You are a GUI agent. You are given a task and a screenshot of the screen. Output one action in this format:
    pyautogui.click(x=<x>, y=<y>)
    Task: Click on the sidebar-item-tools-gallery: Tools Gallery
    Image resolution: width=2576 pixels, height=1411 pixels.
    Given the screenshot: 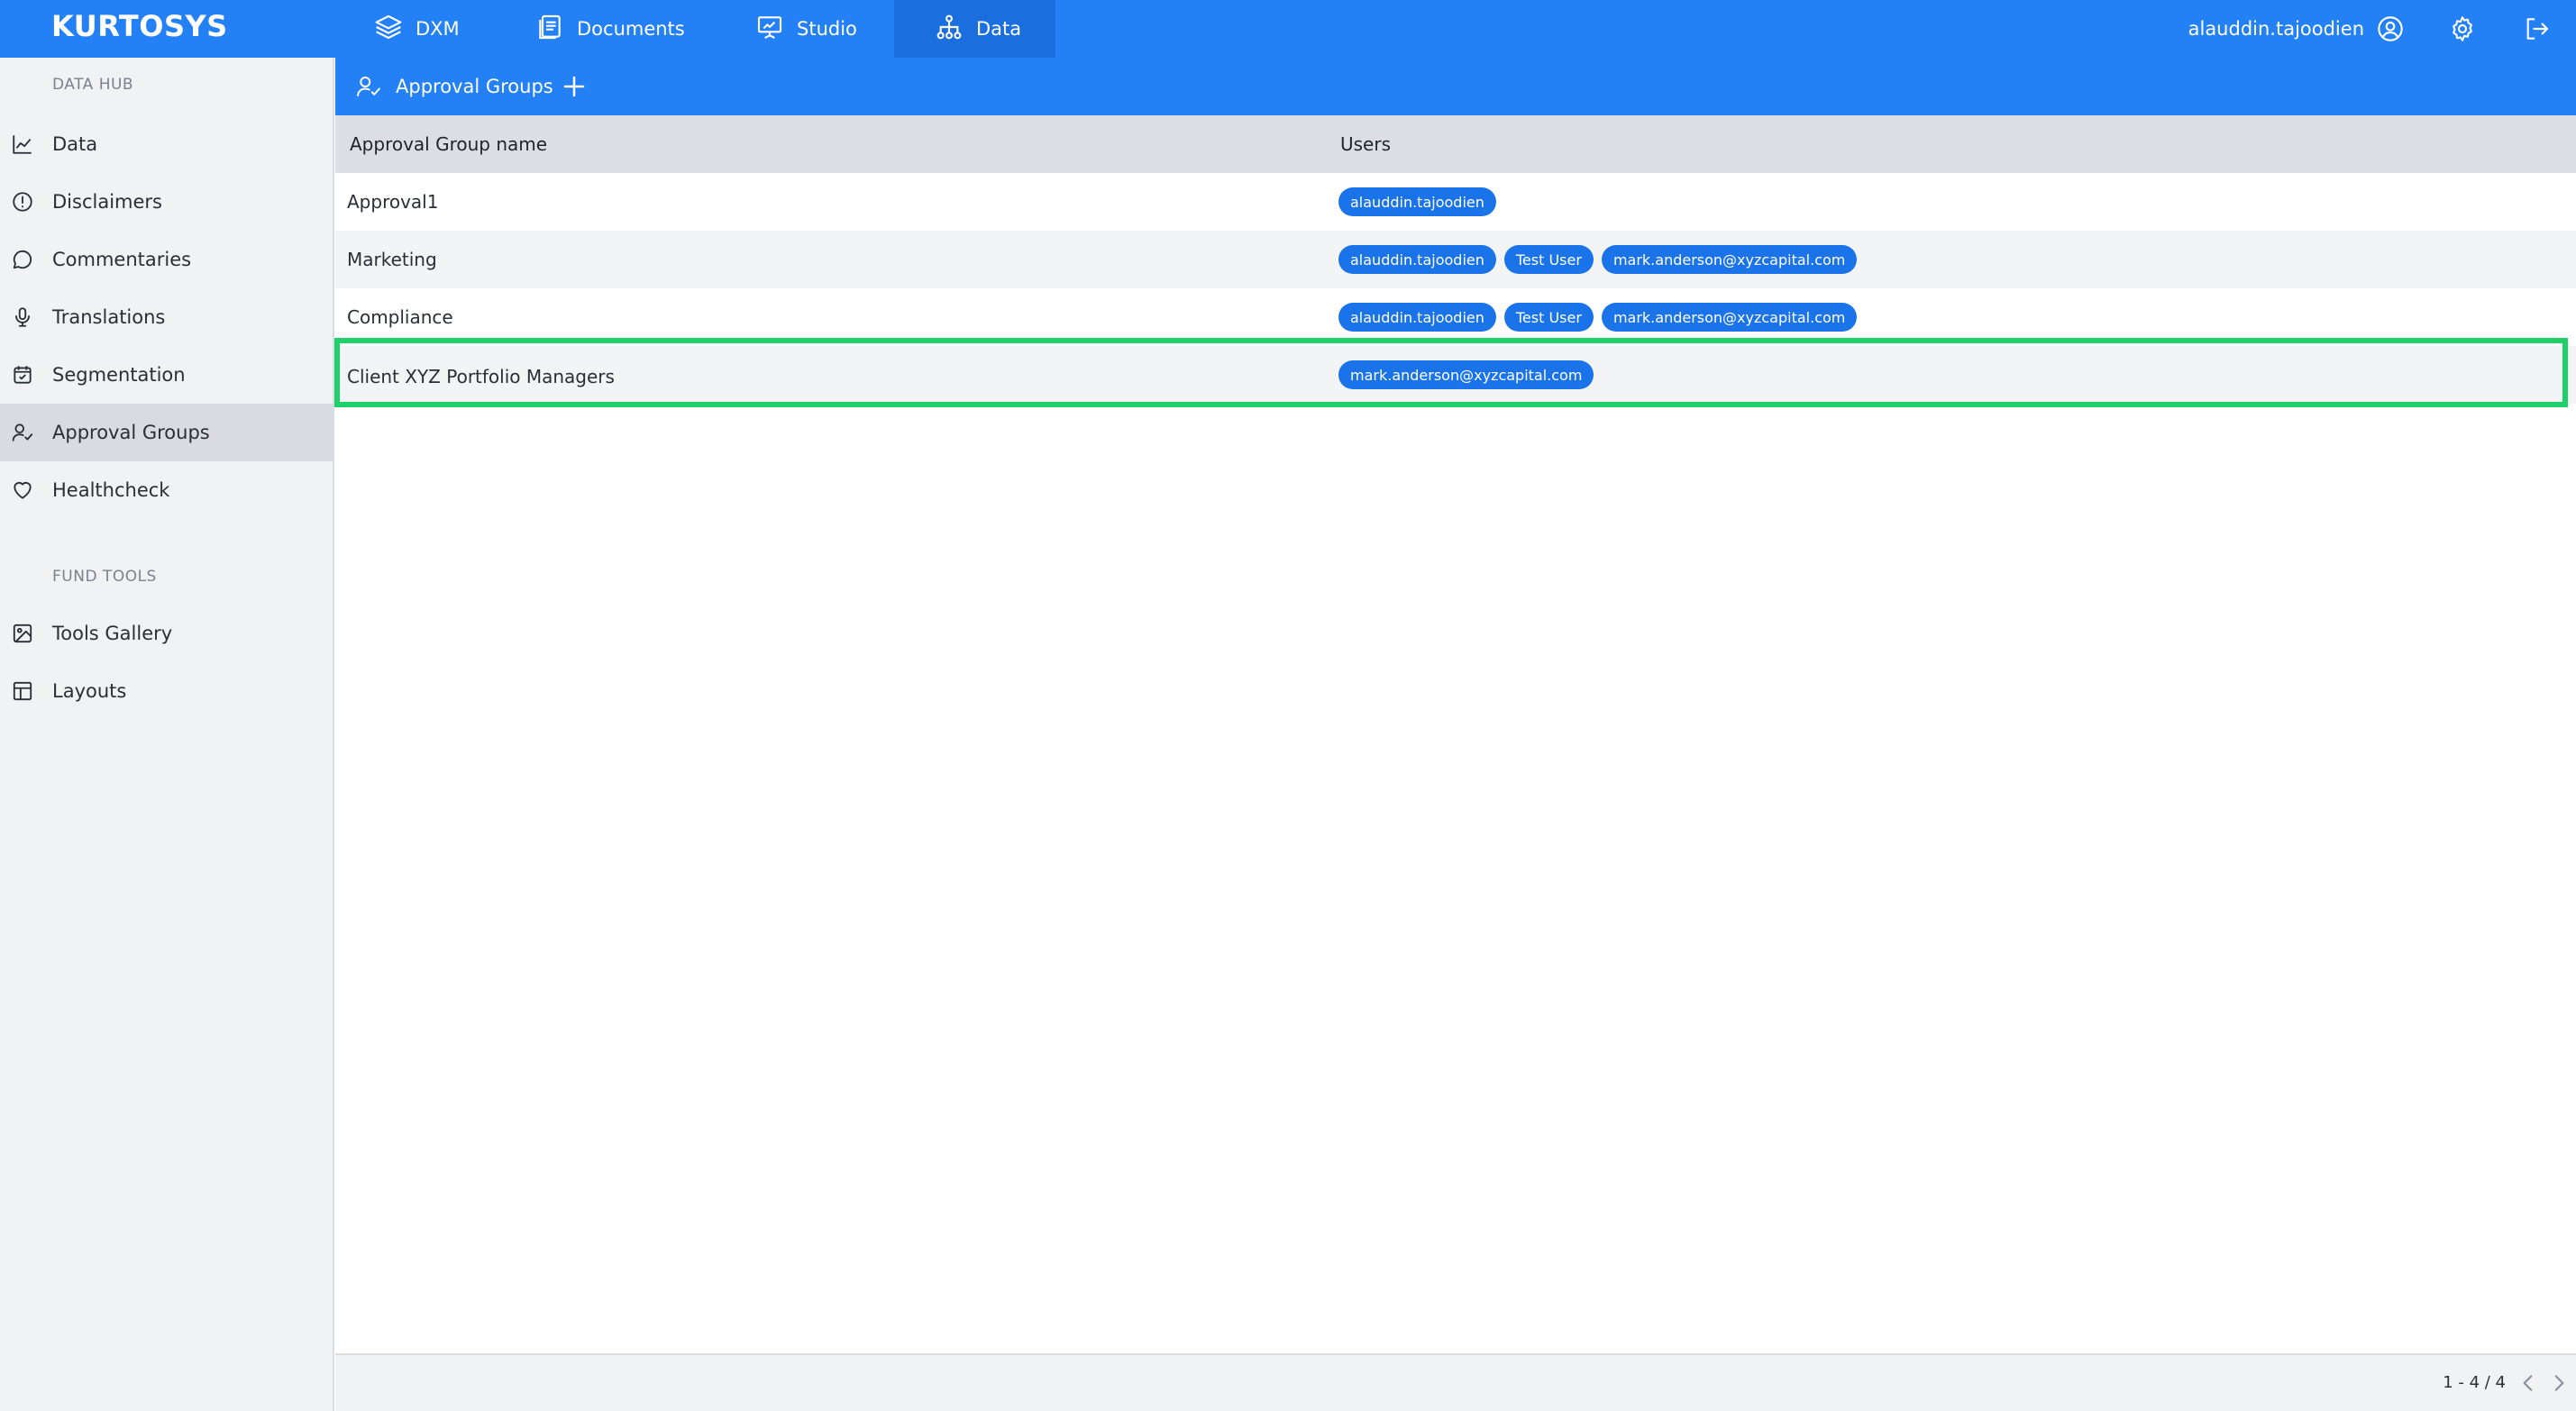 What is the action you would take?
    pyautogui.click(x=166, y=634)
    